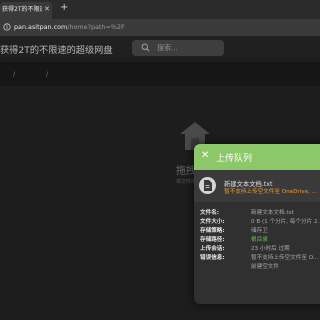 Image resolution: width=320 pixels, height=320 pixels. What do you see at coordinates (212, 240) in the screenshot?
I see `detail-label: 存储路径:` at bounding box center [212, 240].